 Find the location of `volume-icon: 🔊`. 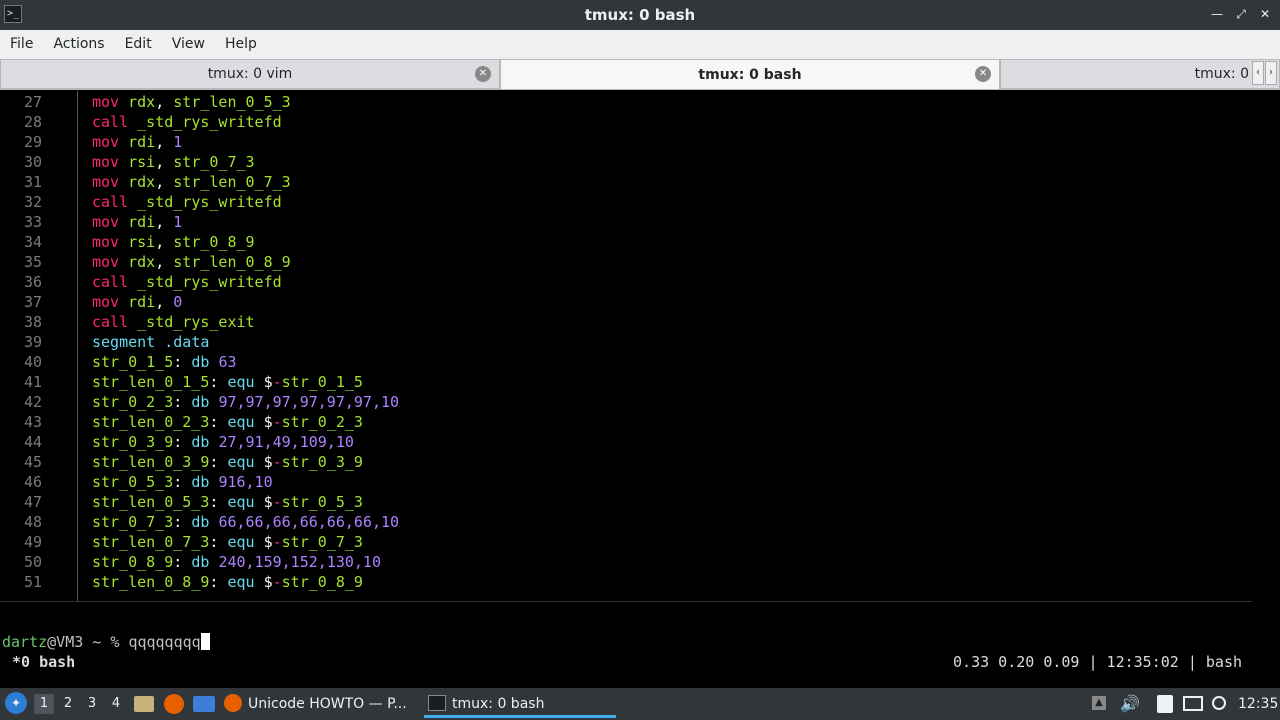

volume-icon: 🔊 is located at coordinates (1130, 704).